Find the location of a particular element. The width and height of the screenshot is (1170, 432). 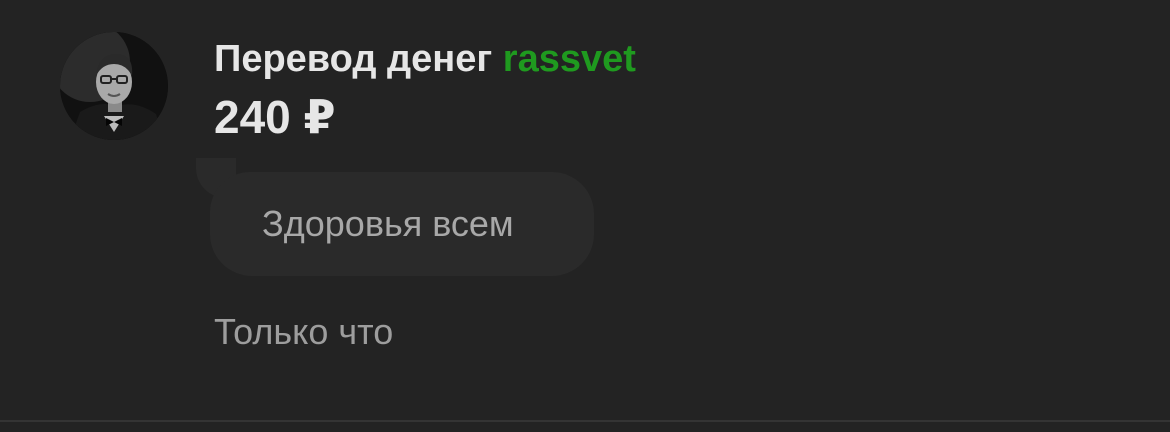

transfer-title: Перевод денег rassvet is located at coordinates (425, 59).